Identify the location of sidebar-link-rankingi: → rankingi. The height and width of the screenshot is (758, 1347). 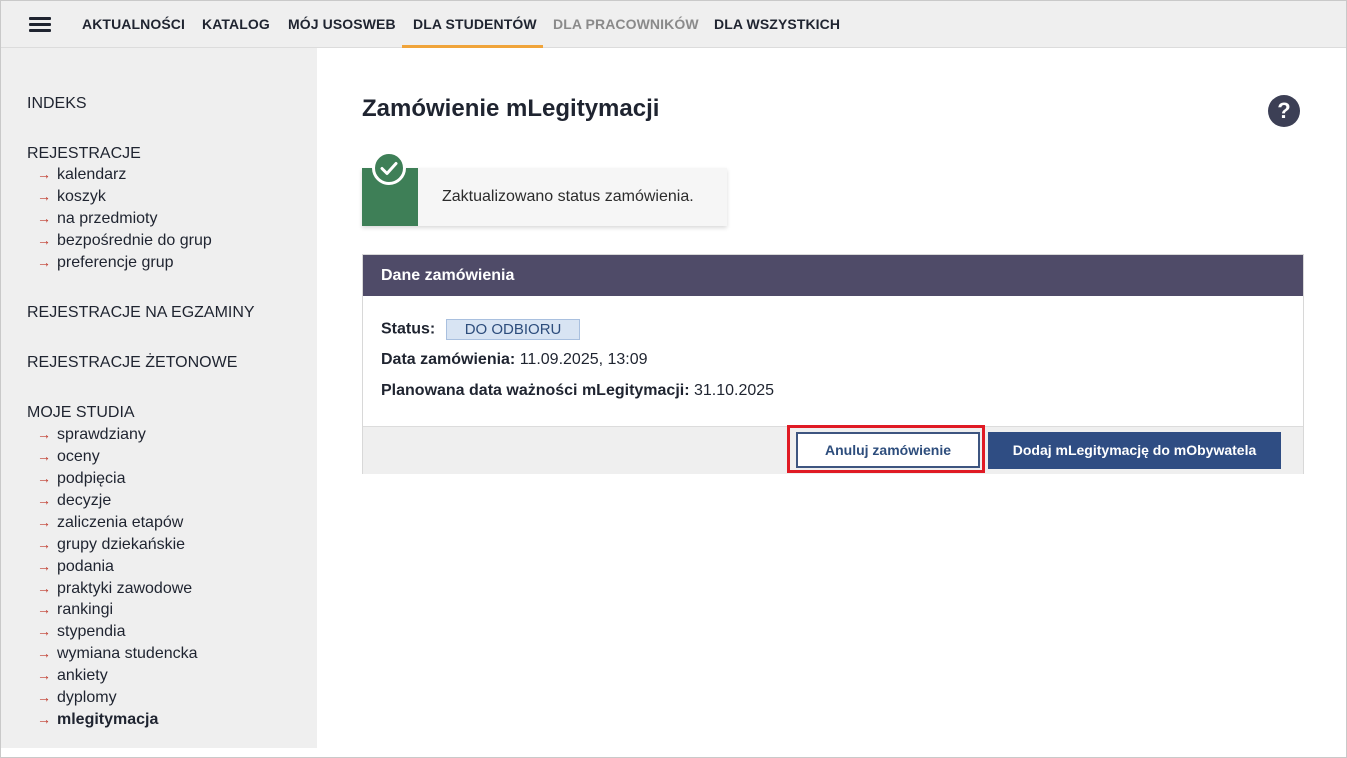
(75, 610).